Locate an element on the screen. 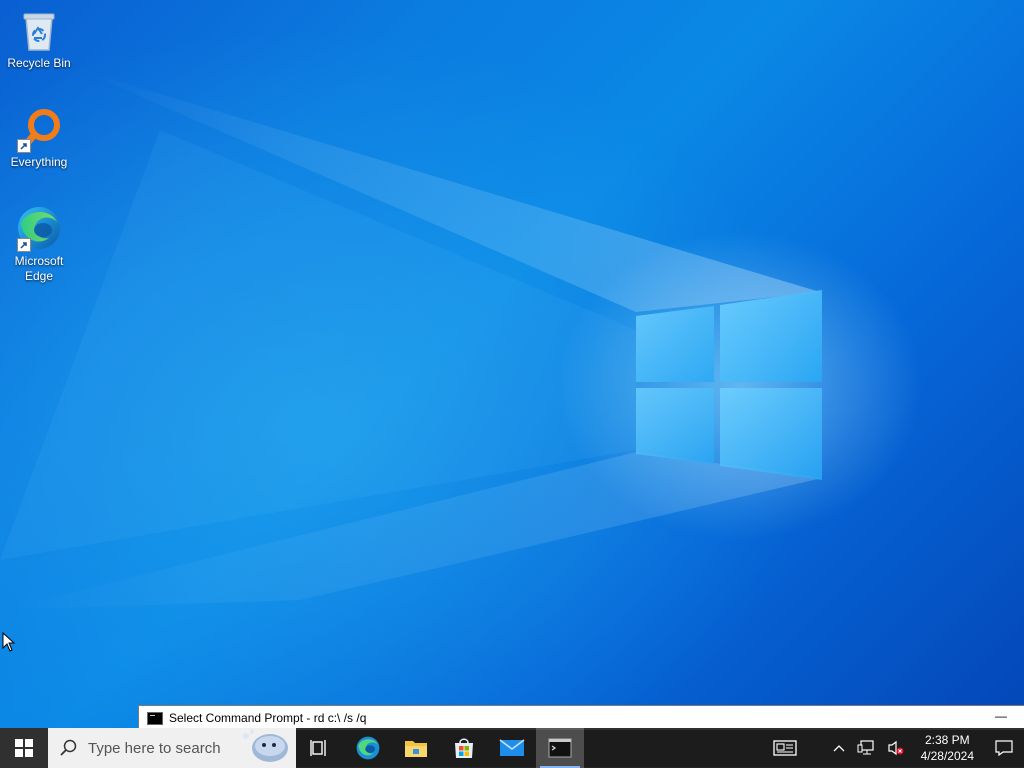 This screenshot has width=1024, height=768. clock-time: 2:38 PM is located at coordinates (947, 740).